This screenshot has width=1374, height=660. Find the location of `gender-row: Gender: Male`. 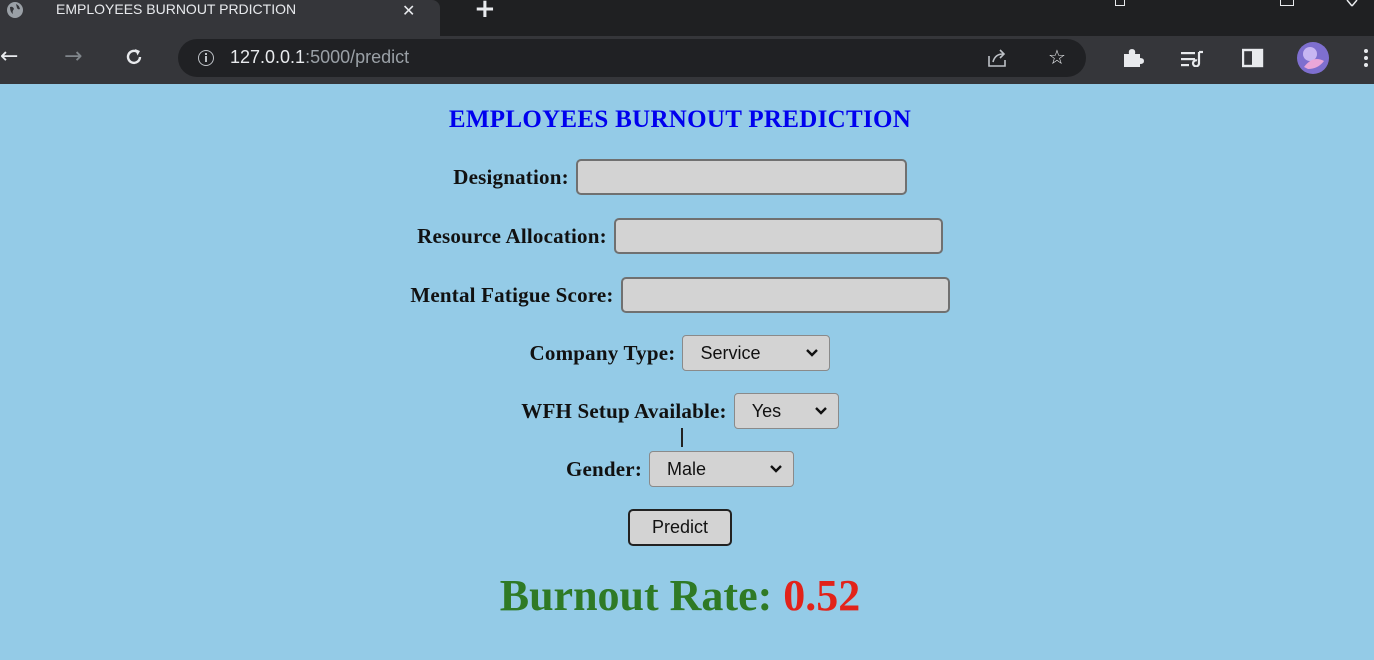

gender-row: Gender: Male is located at coordinates (680, 469).